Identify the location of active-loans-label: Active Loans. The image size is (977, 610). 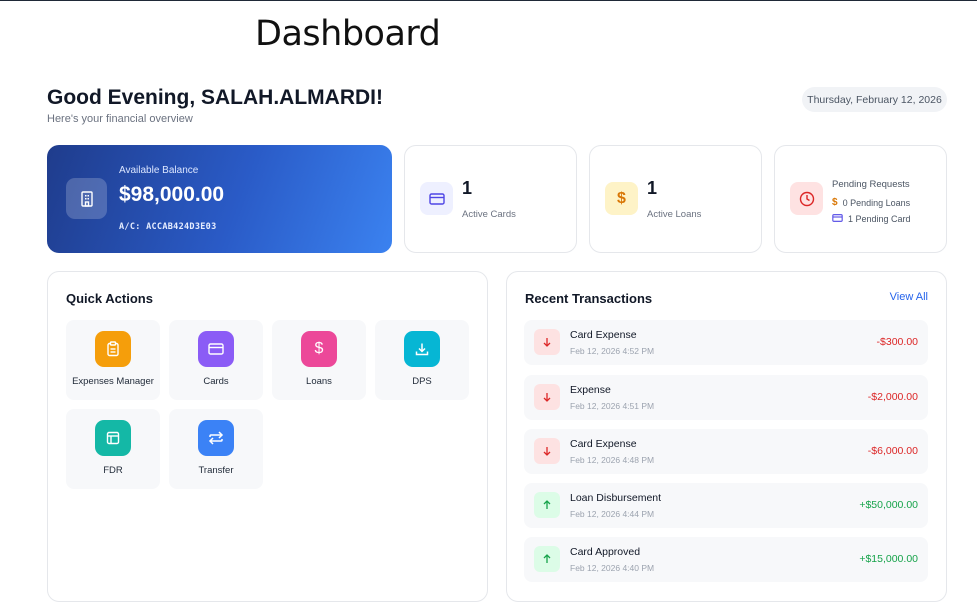
(674, 214).